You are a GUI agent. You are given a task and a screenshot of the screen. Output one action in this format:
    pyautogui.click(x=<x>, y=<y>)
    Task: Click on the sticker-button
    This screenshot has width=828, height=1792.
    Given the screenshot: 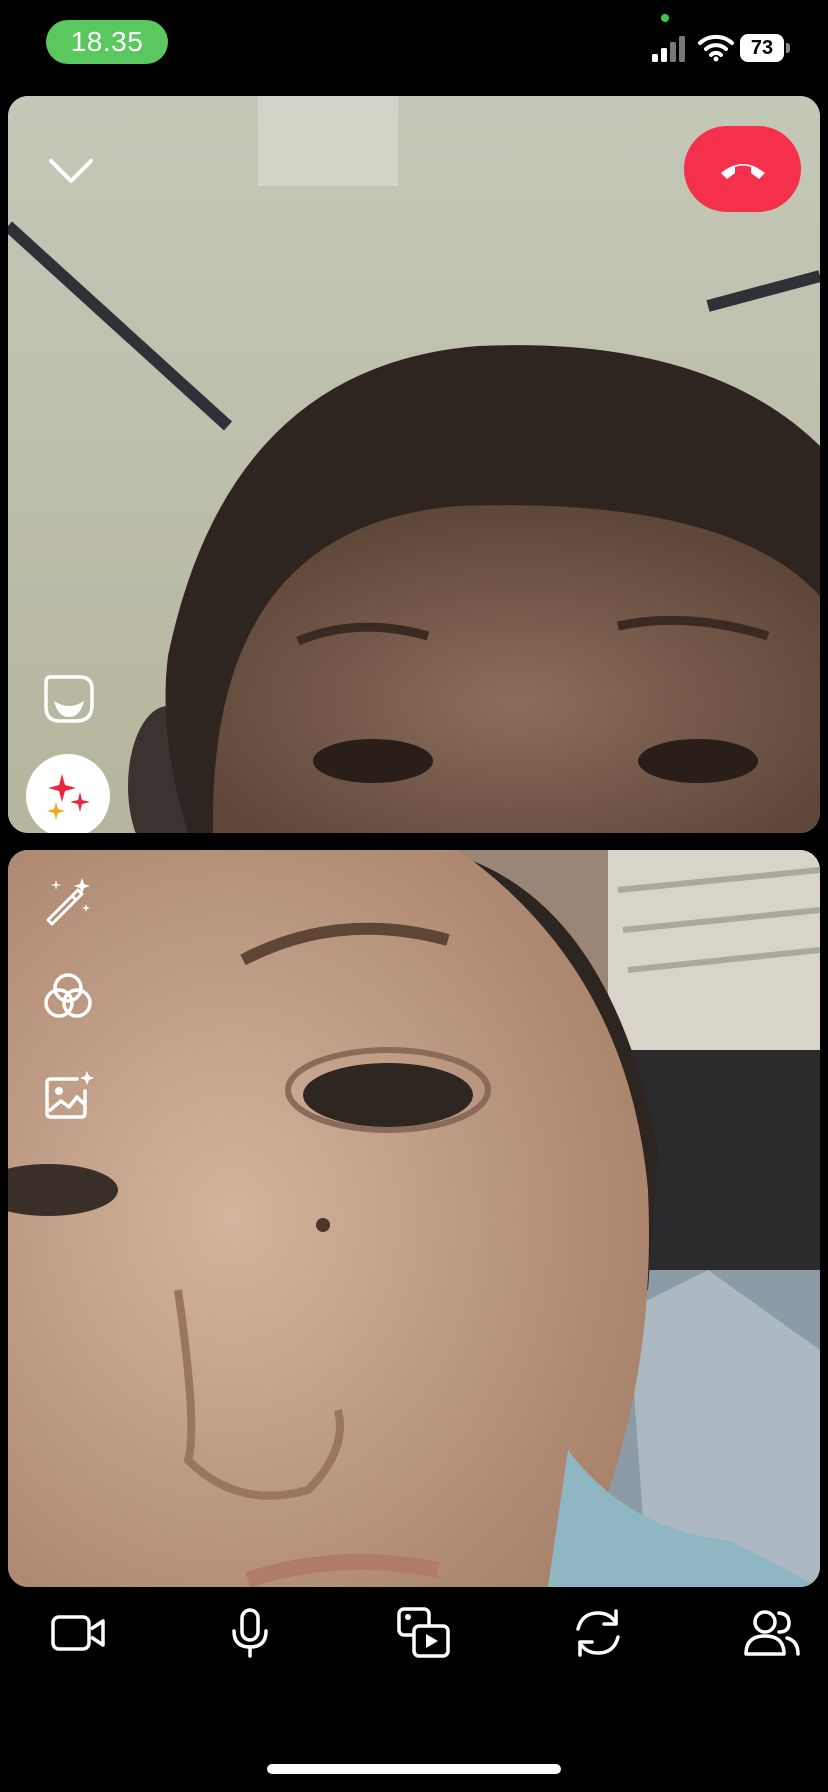 What is the action you would take?
    pyautogui.click(x=69, y=699)
    